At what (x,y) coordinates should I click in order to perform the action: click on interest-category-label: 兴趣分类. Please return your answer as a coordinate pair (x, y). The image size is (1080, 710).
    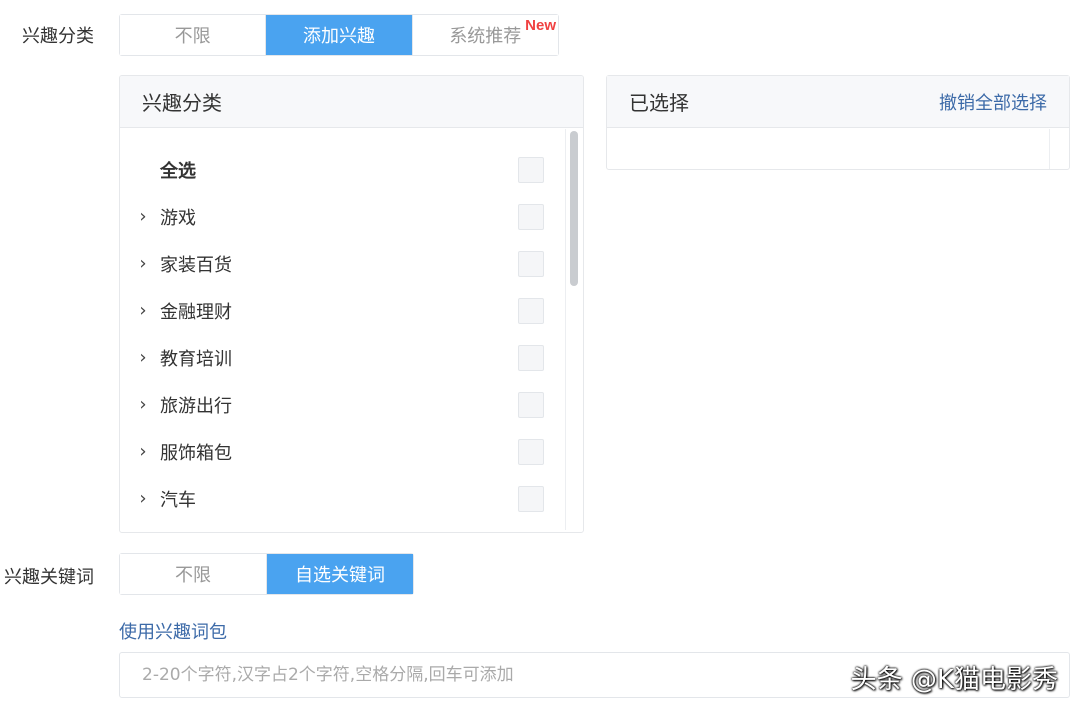
    Looking at the image, I should click on (58, 36).